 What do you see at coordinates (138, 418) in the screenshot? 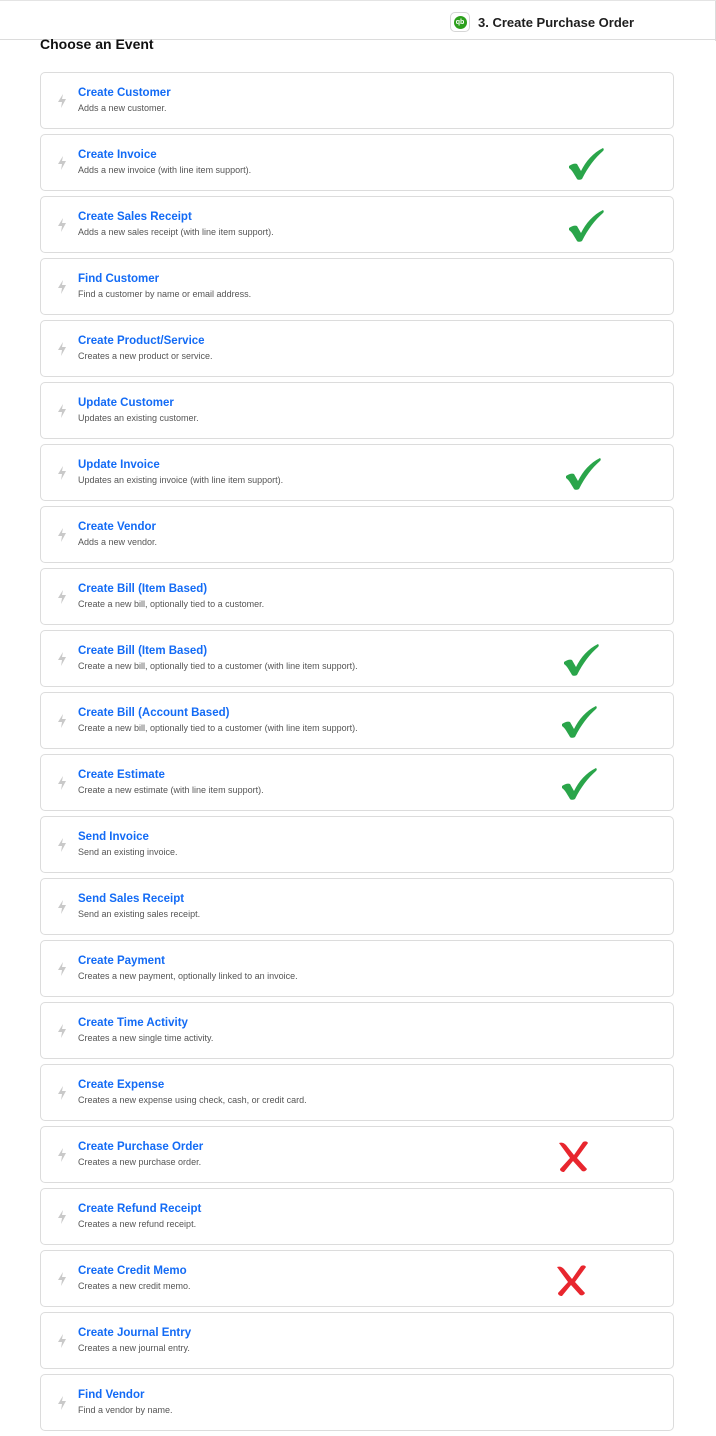
I see `event-description: Updates an existing customer.` at bounding box center [138, 418].